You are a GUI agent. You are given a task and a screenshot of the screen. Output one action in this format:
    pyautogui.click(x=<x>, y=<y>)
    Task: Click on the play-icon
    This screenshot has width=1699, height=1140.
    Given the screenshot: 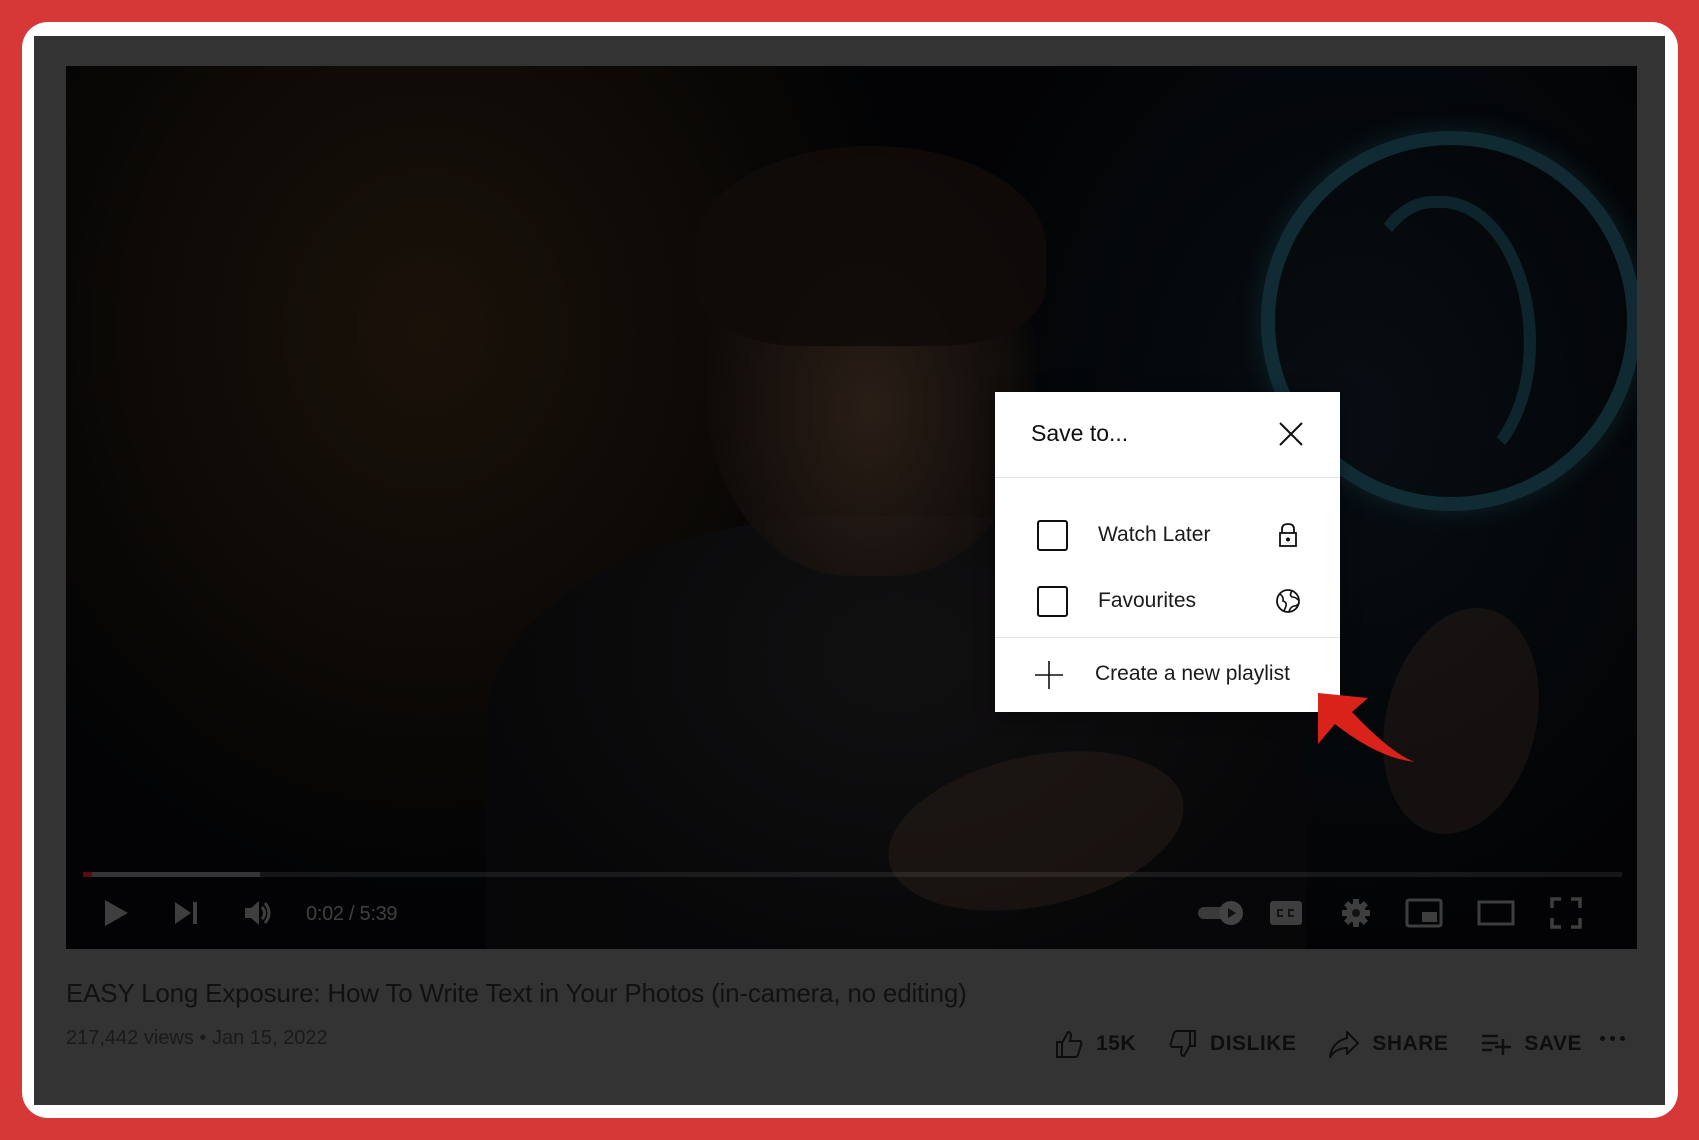 What is the action you would take?
    pyautogui.click(x=116, y=913)
    